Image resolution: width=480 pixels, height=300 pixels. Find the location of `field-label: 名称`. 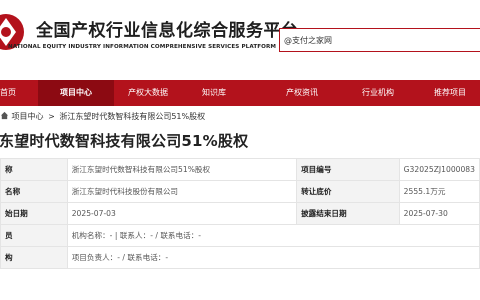

field-label: 名称 is located at coordinates (34, 191).